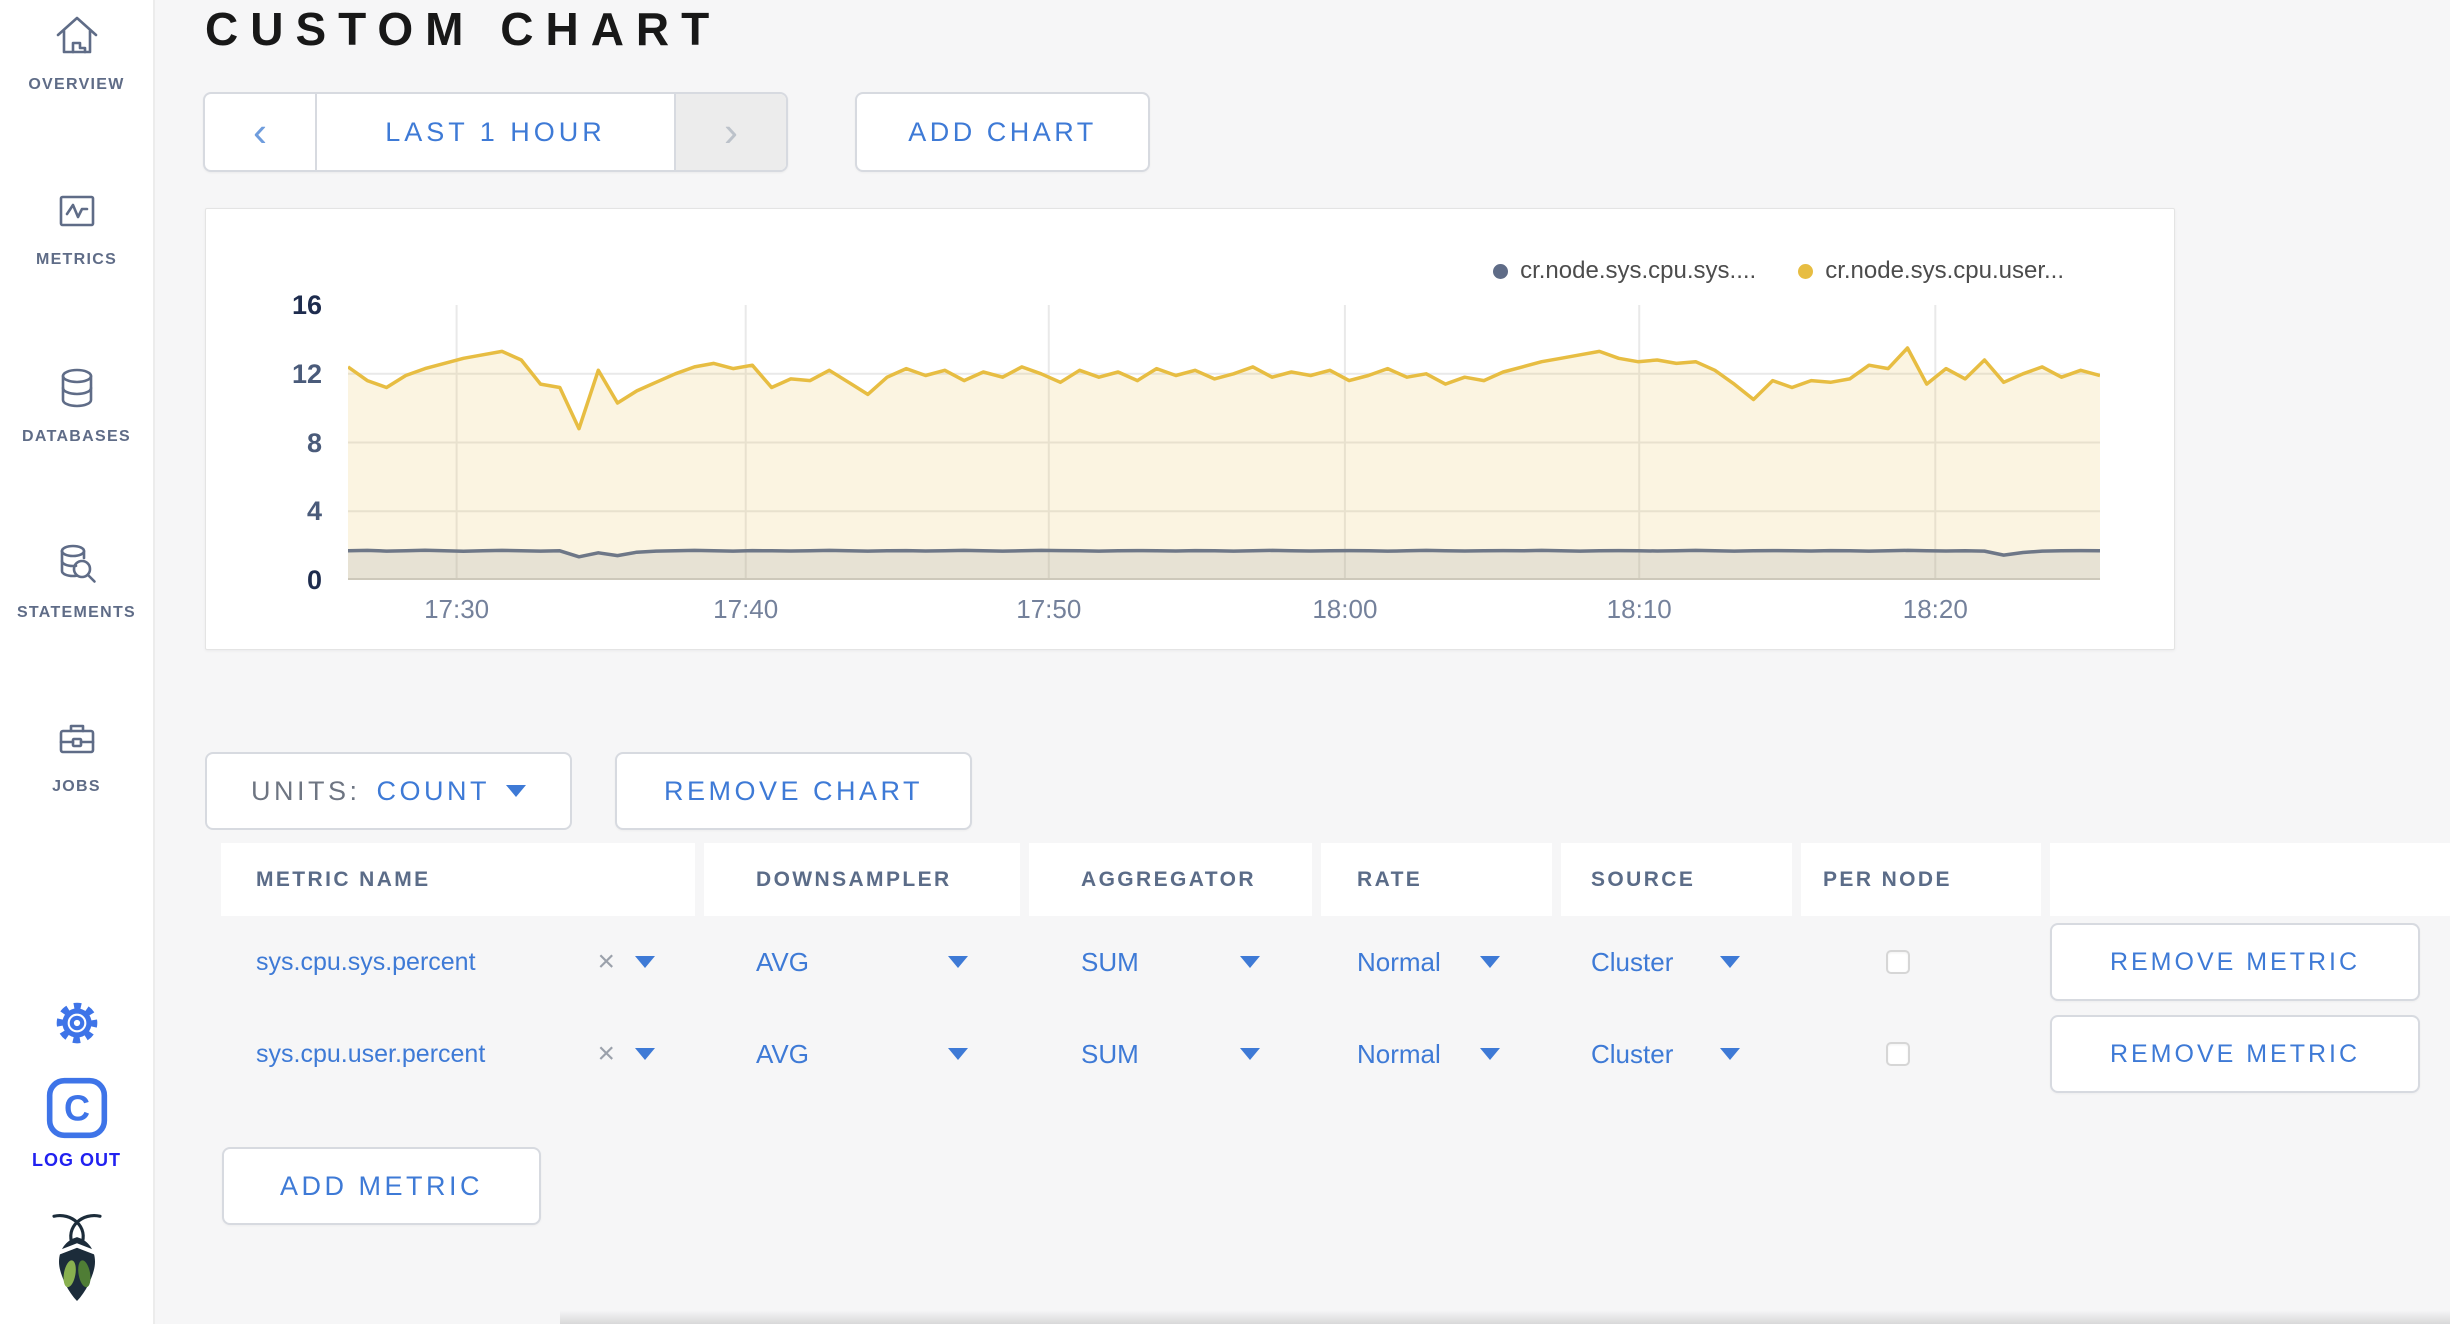 This screenshot has width=2450, height=1324. What do you see at coordinates (77, 211) in the screenshot?
I see `metrics-chart-icon` at bounding box center [77, 211].